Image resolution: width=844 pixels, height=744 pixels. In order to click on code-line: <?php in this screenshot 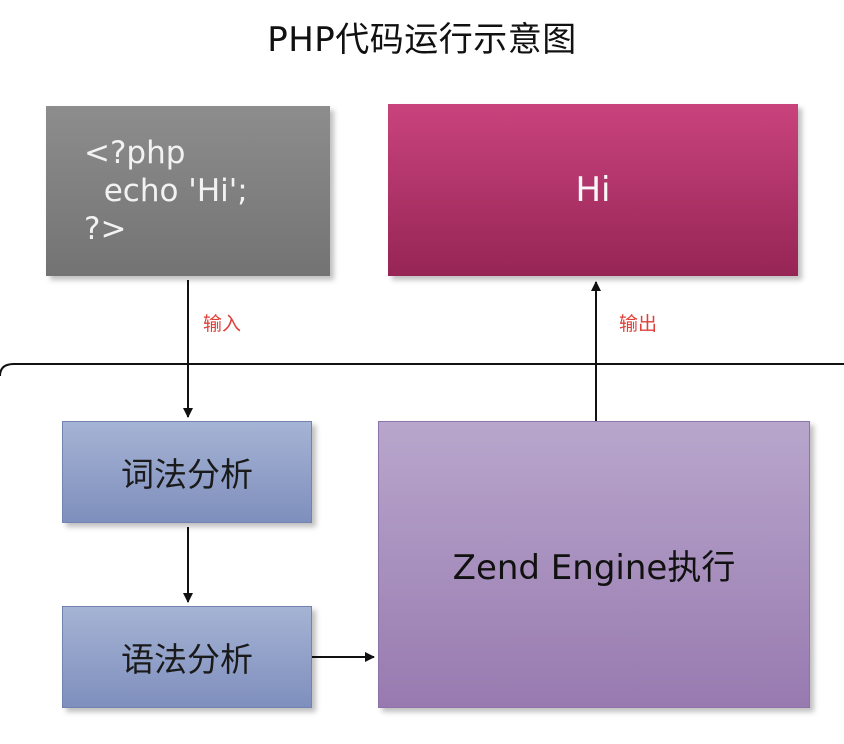, I will do `click(135, 153)`.